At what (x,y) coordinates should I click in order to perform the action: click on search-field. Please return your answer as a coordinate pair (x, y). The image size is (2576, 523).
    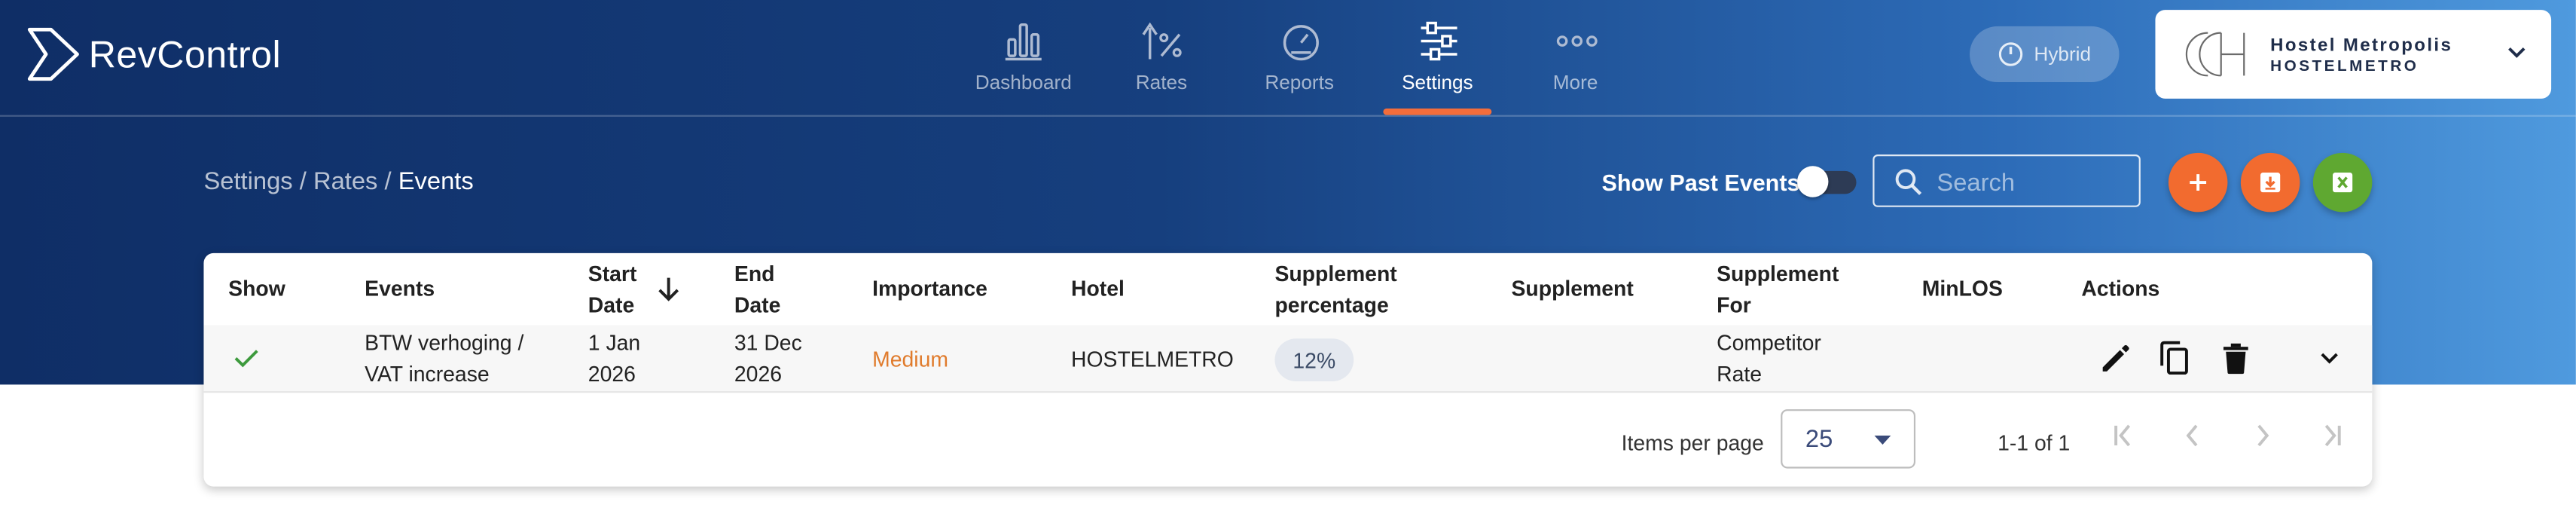
    Looking at the image, I should click on (2007, 180).